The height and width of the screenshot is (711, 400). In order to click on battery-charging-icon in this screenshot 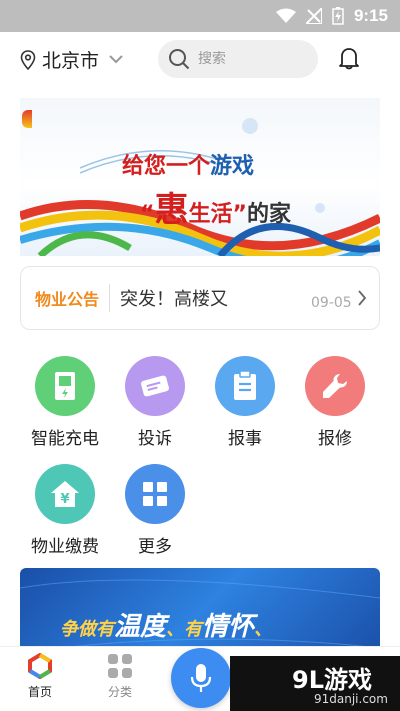, I will do `click(338, 16)`.